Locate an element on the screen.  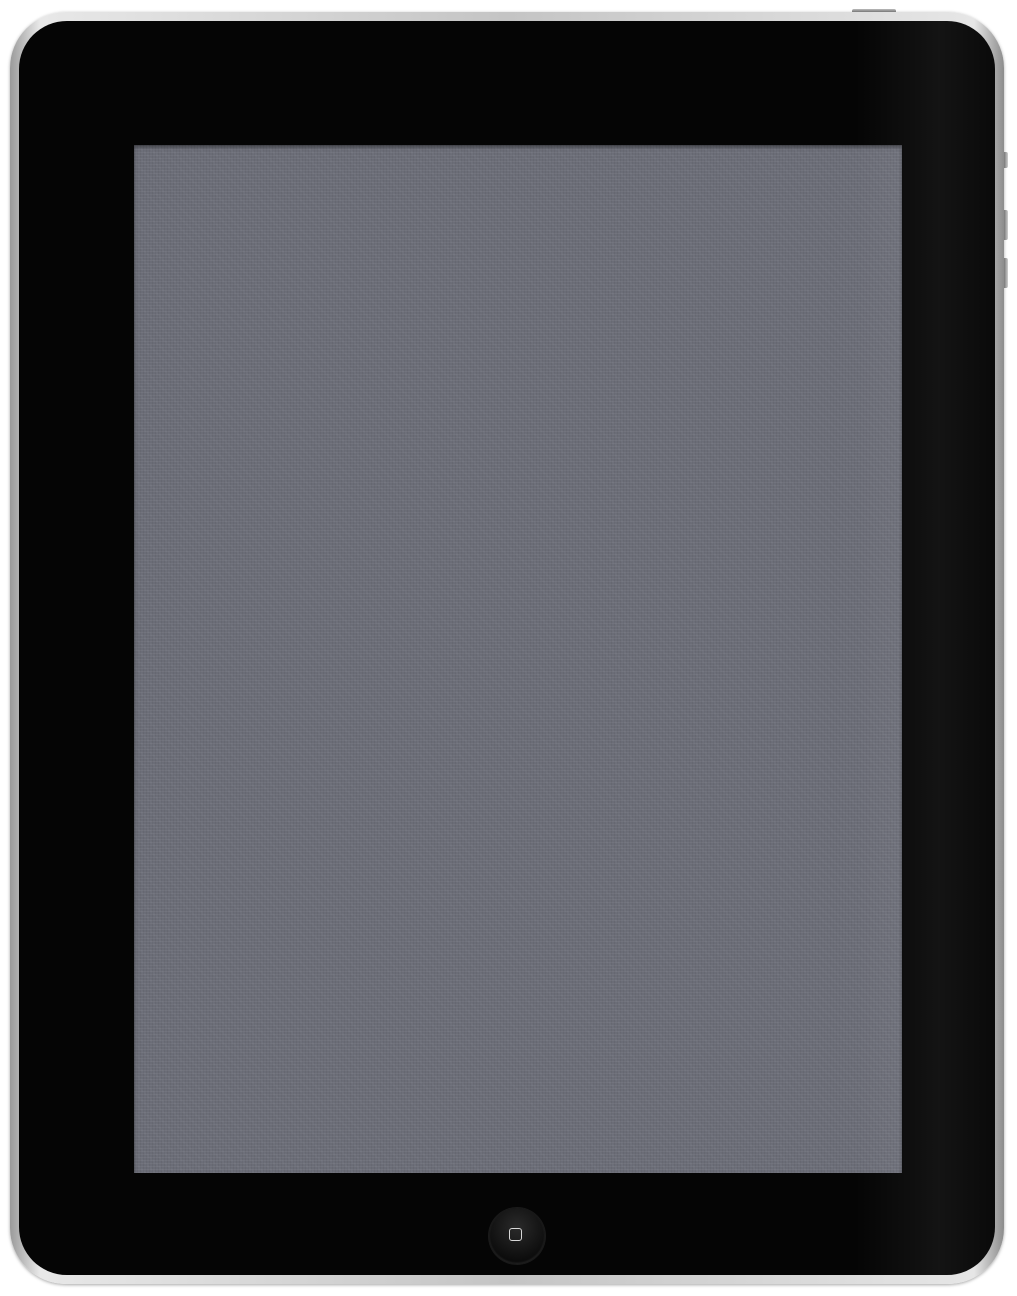
volume-up-button is located at coordinates (1006, 225).